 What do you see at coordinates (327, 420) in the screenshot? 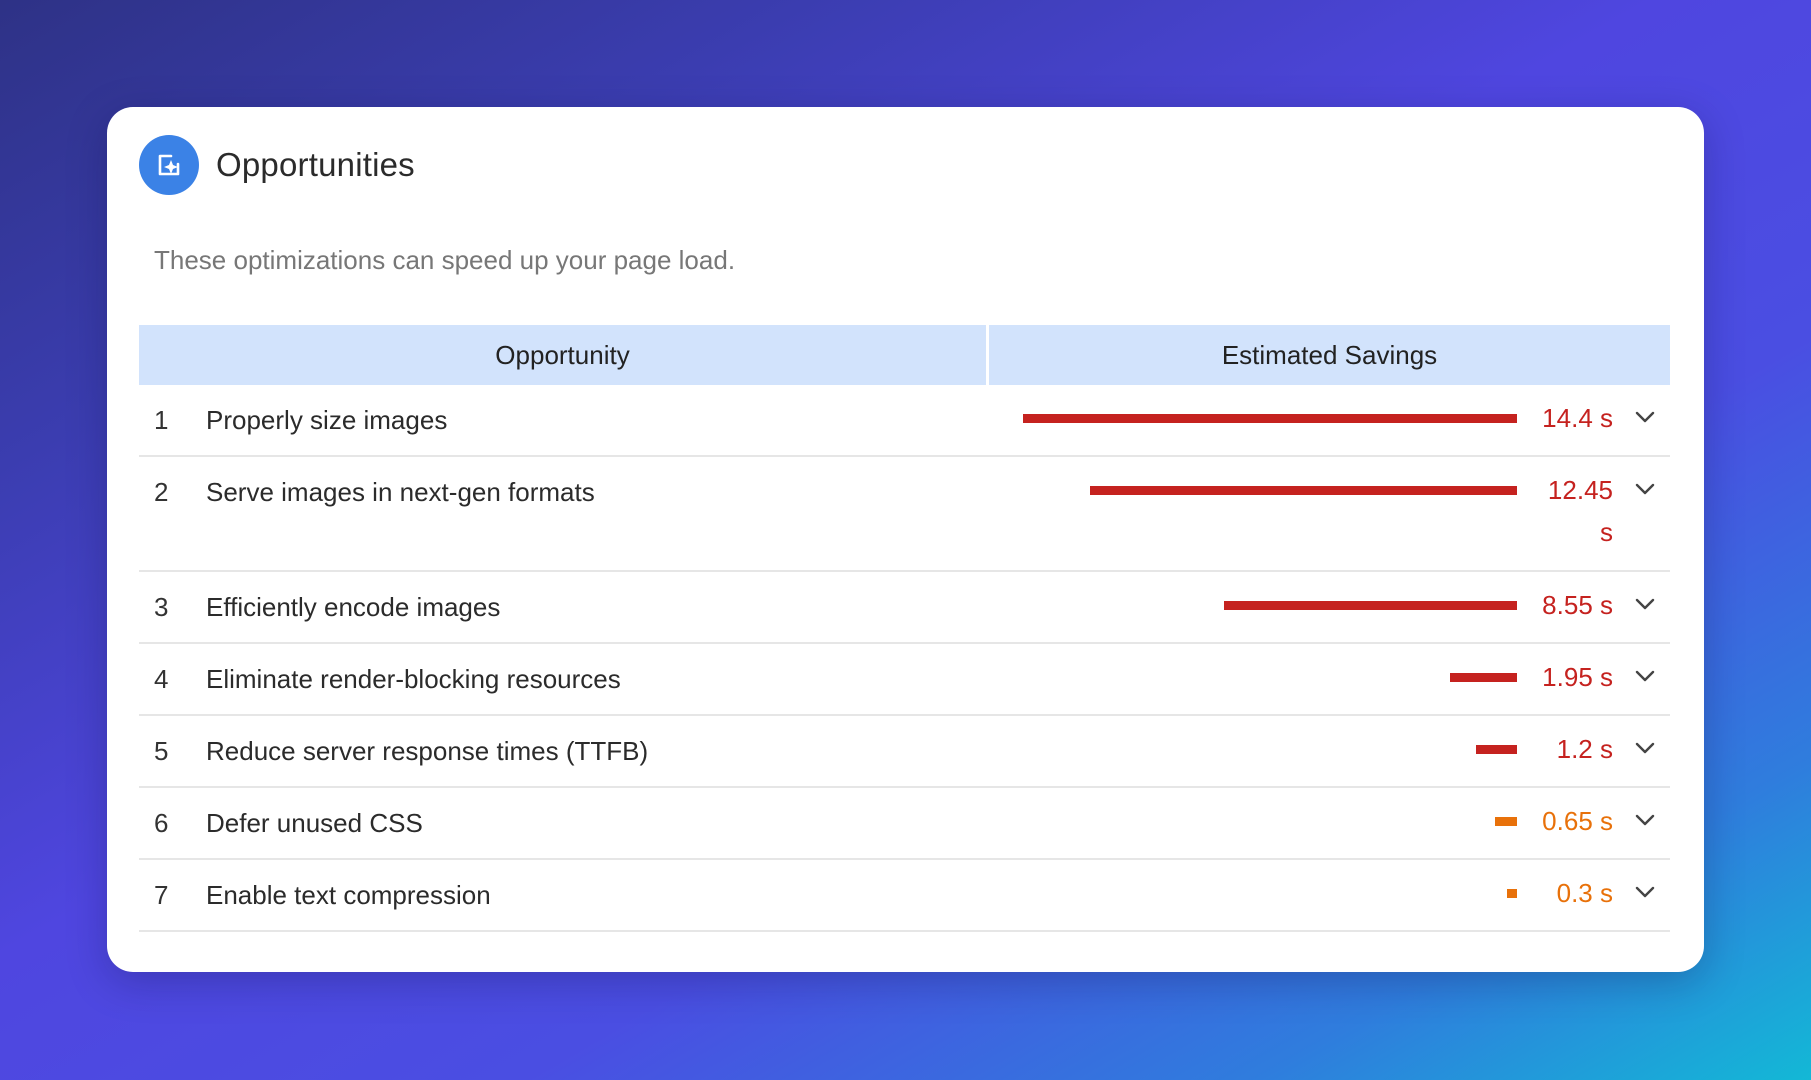
I see `opportunity-label: Properly size images` at bounding box center [327, 420].